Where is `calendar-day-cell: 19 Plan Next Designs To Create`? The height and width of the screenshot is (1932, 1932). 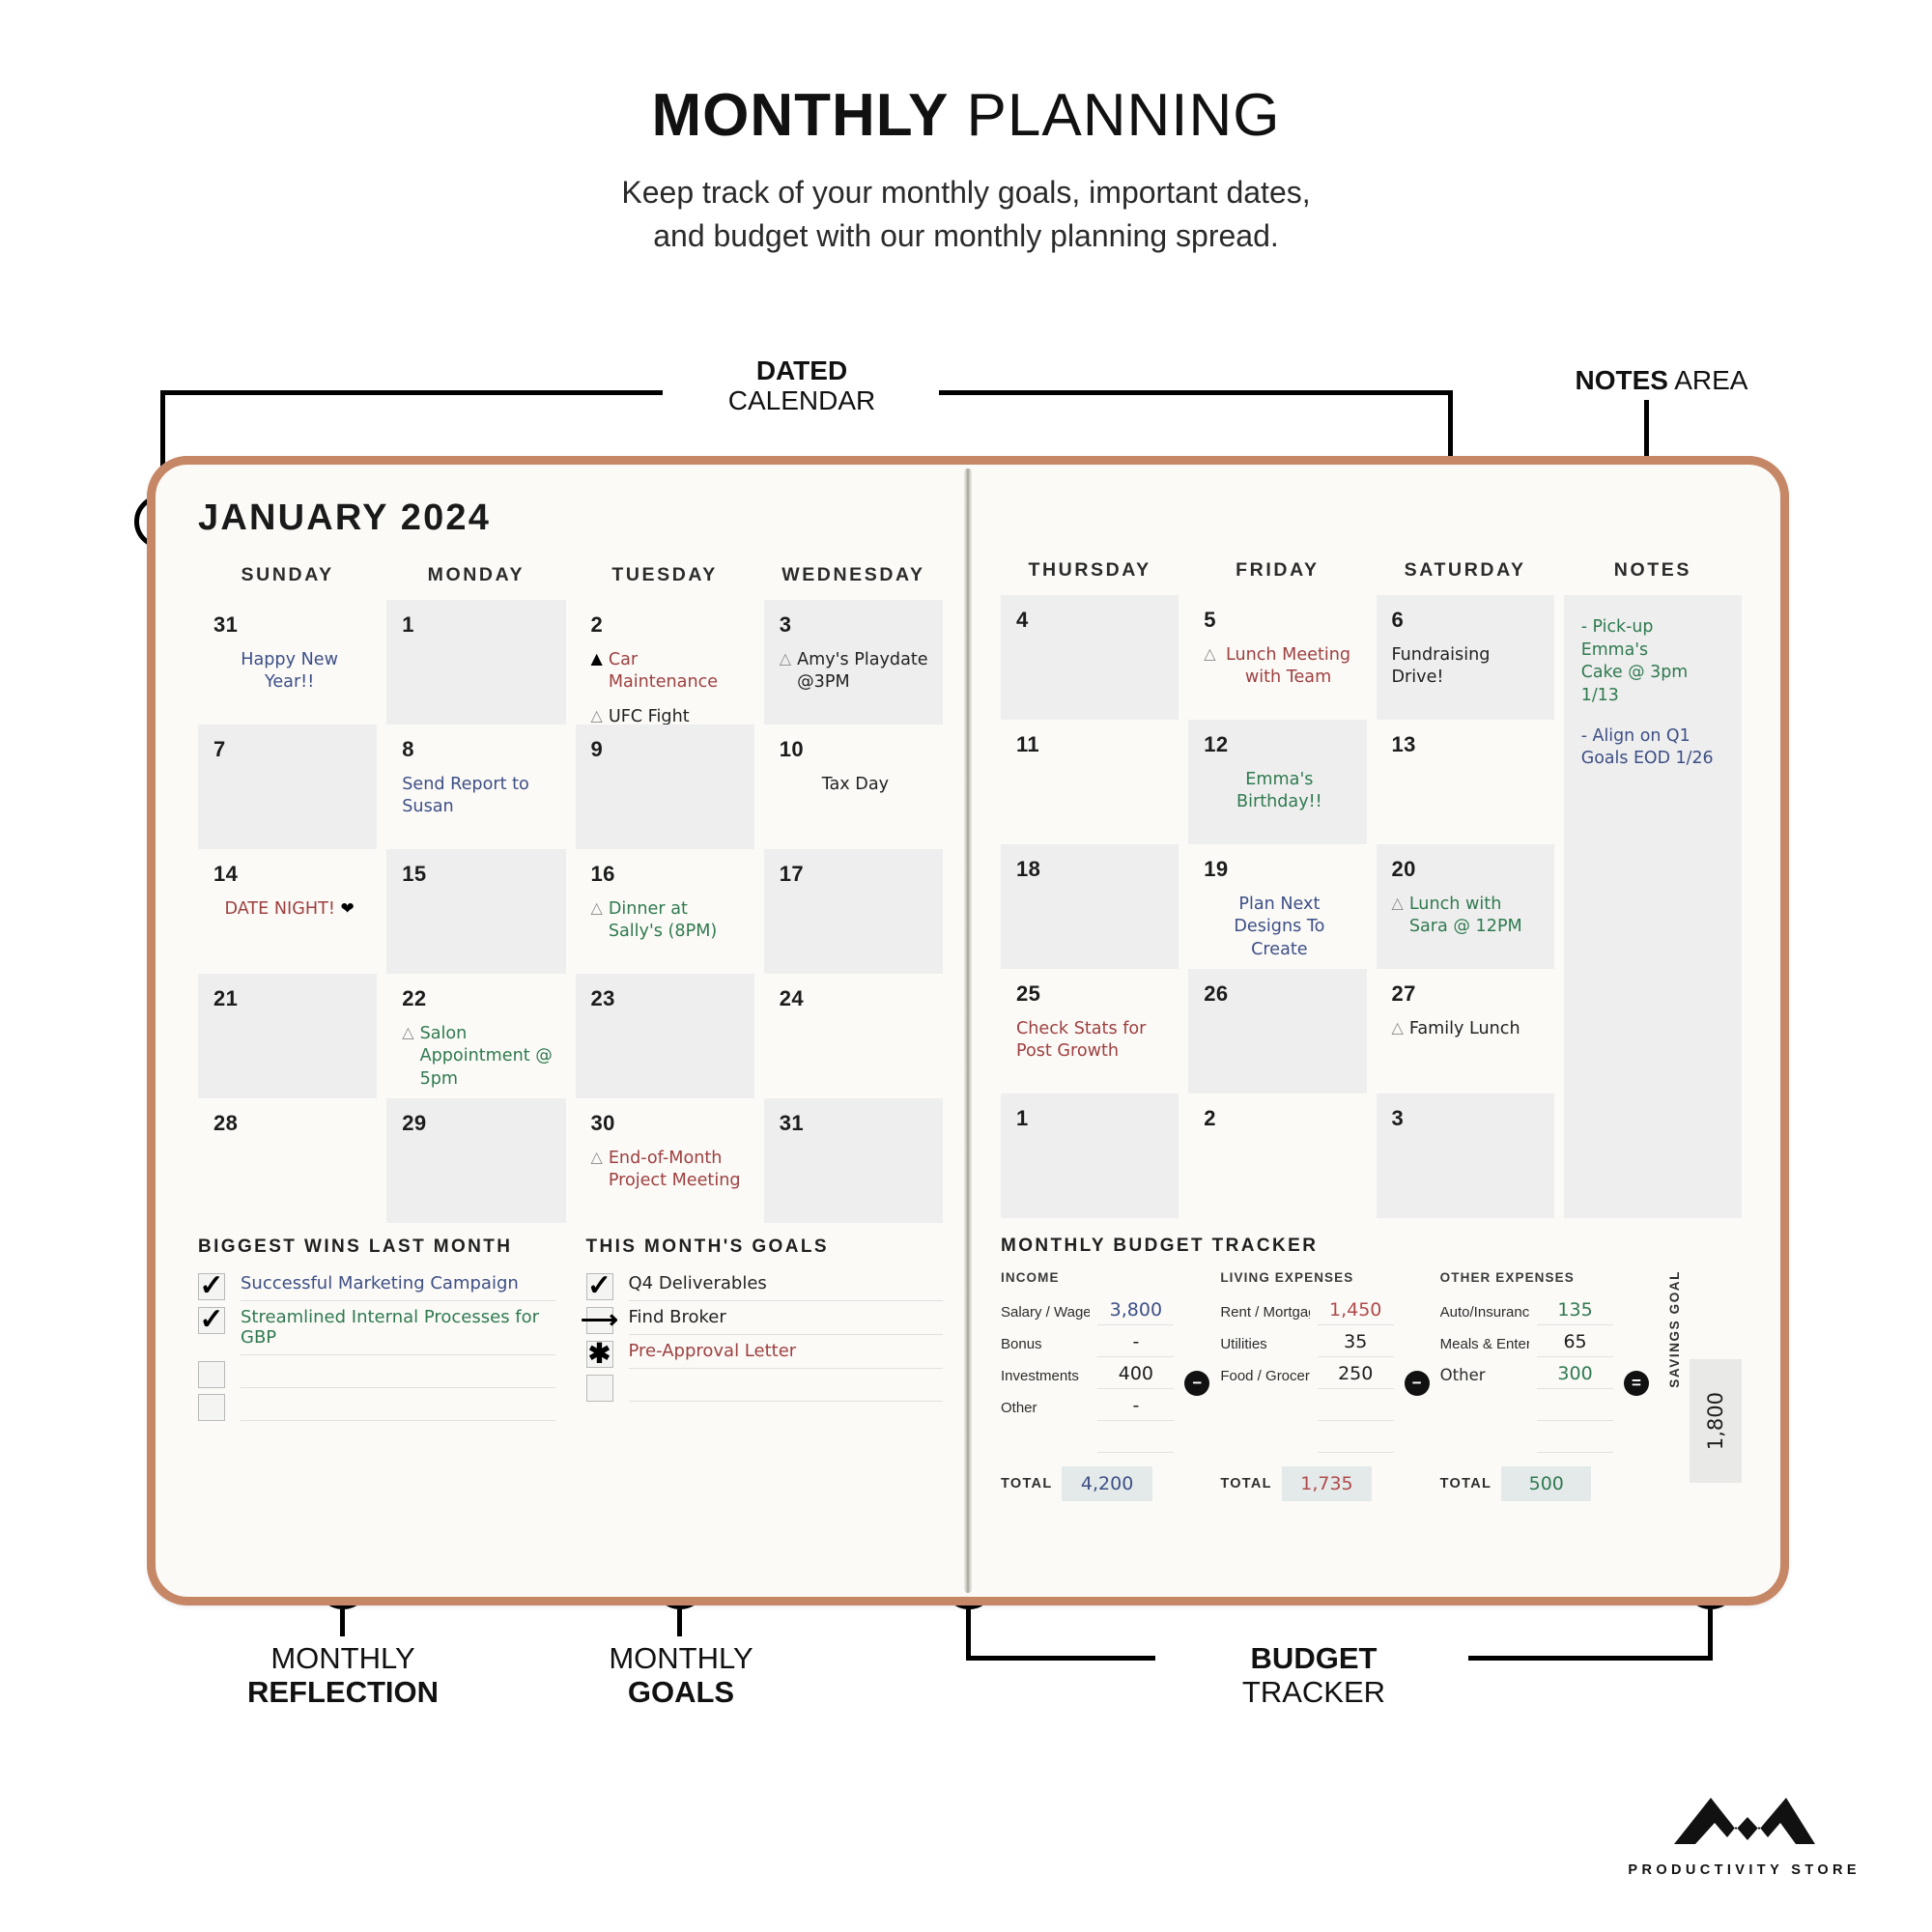 calendar-day-cell: 19 Plan Next Designs To Create is located at coordinates (1277, 906).